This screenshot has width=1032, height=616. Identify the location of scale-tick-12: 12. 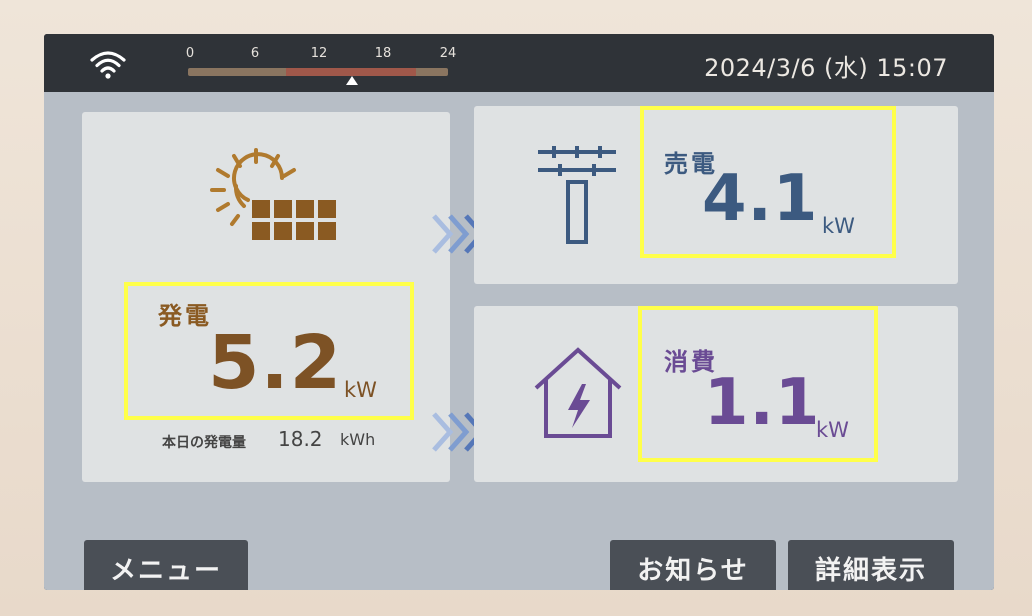
(319, 53).